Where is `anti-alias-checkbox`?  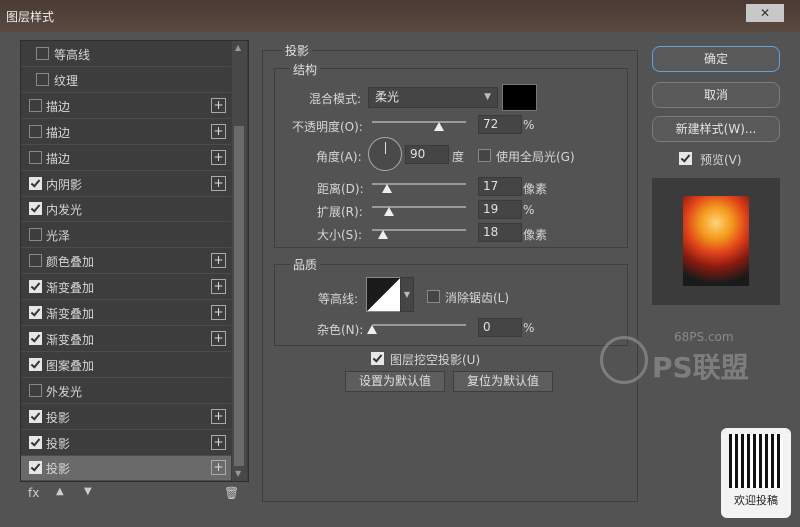 anti-alias-checkbox is located at coordinates (433, 296).